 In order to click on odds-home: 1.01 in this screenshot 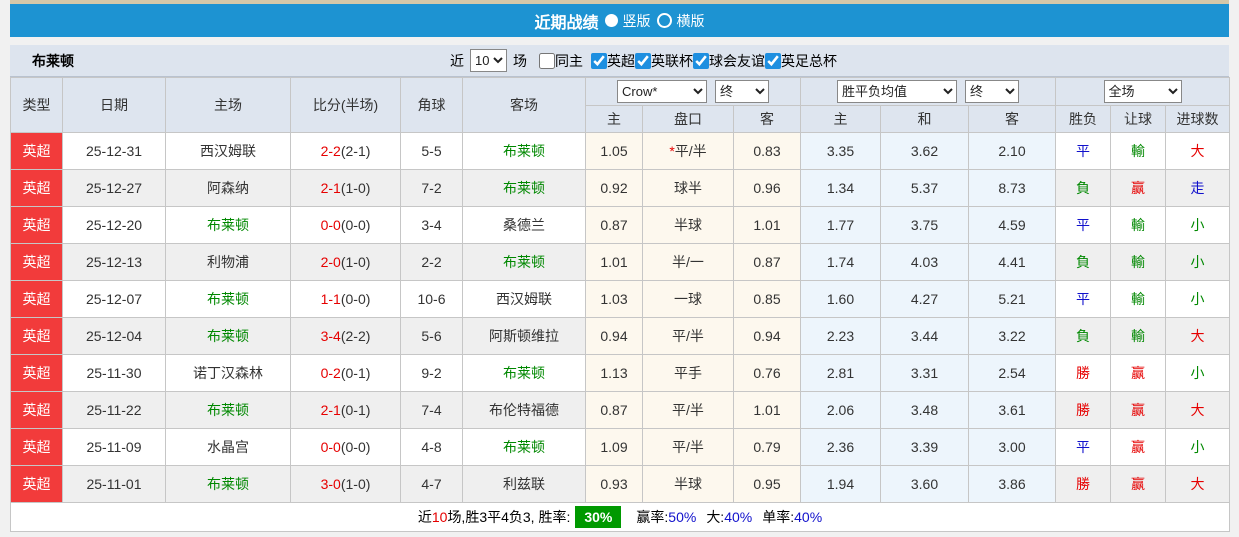, I will do `click(614, 262)`.